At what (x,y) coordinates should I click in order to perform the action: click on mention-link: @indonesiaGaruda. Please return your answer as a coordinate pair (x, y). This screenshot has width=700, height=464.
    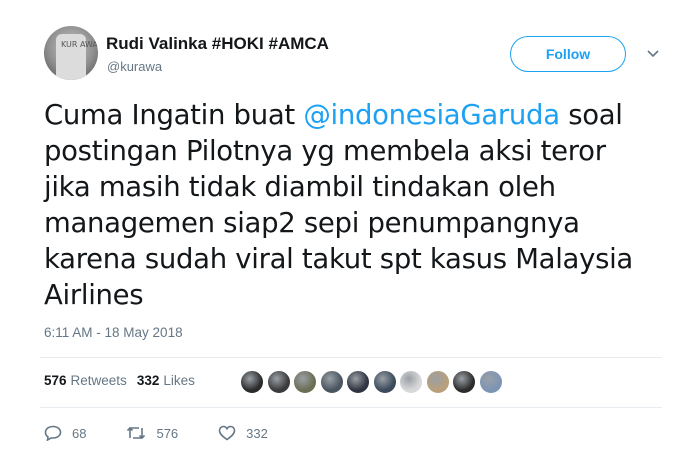
    Looking at the image, I should click on (431, 115).